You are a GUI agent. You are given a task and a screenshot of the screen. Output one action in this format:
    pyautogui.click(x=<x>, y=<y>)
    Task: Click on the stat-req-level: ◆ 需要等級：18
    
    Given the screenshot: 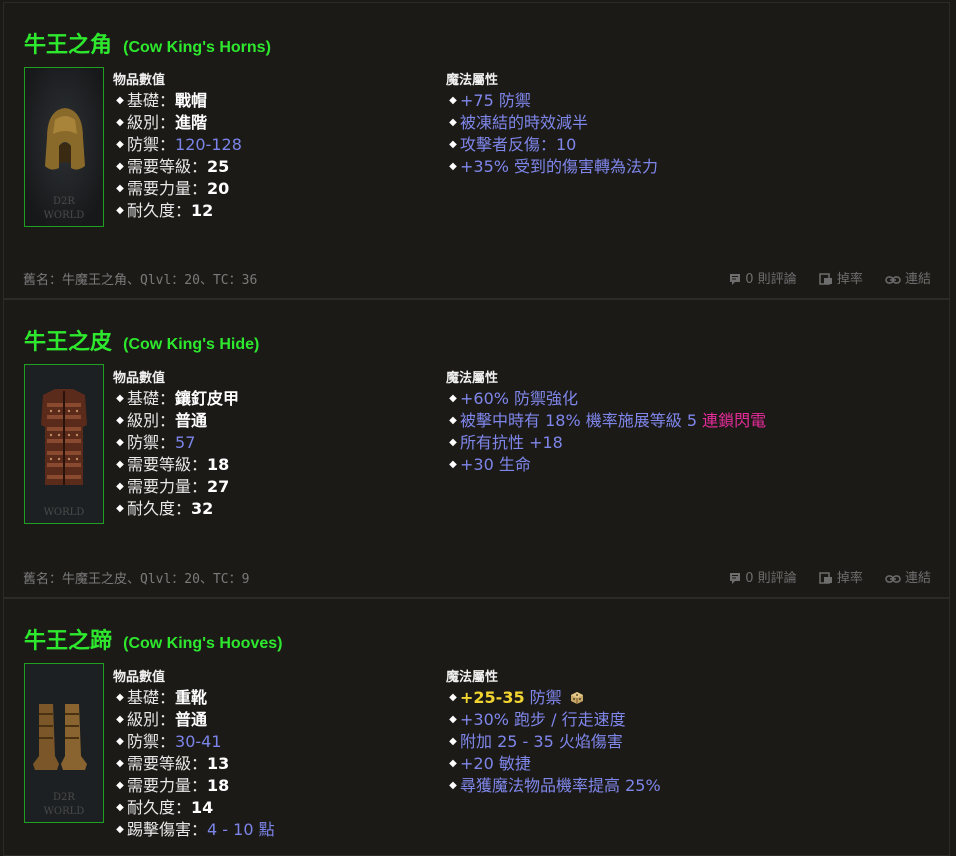 What is the action you would take?
    pyautogui.click(x=176, y=465)
    